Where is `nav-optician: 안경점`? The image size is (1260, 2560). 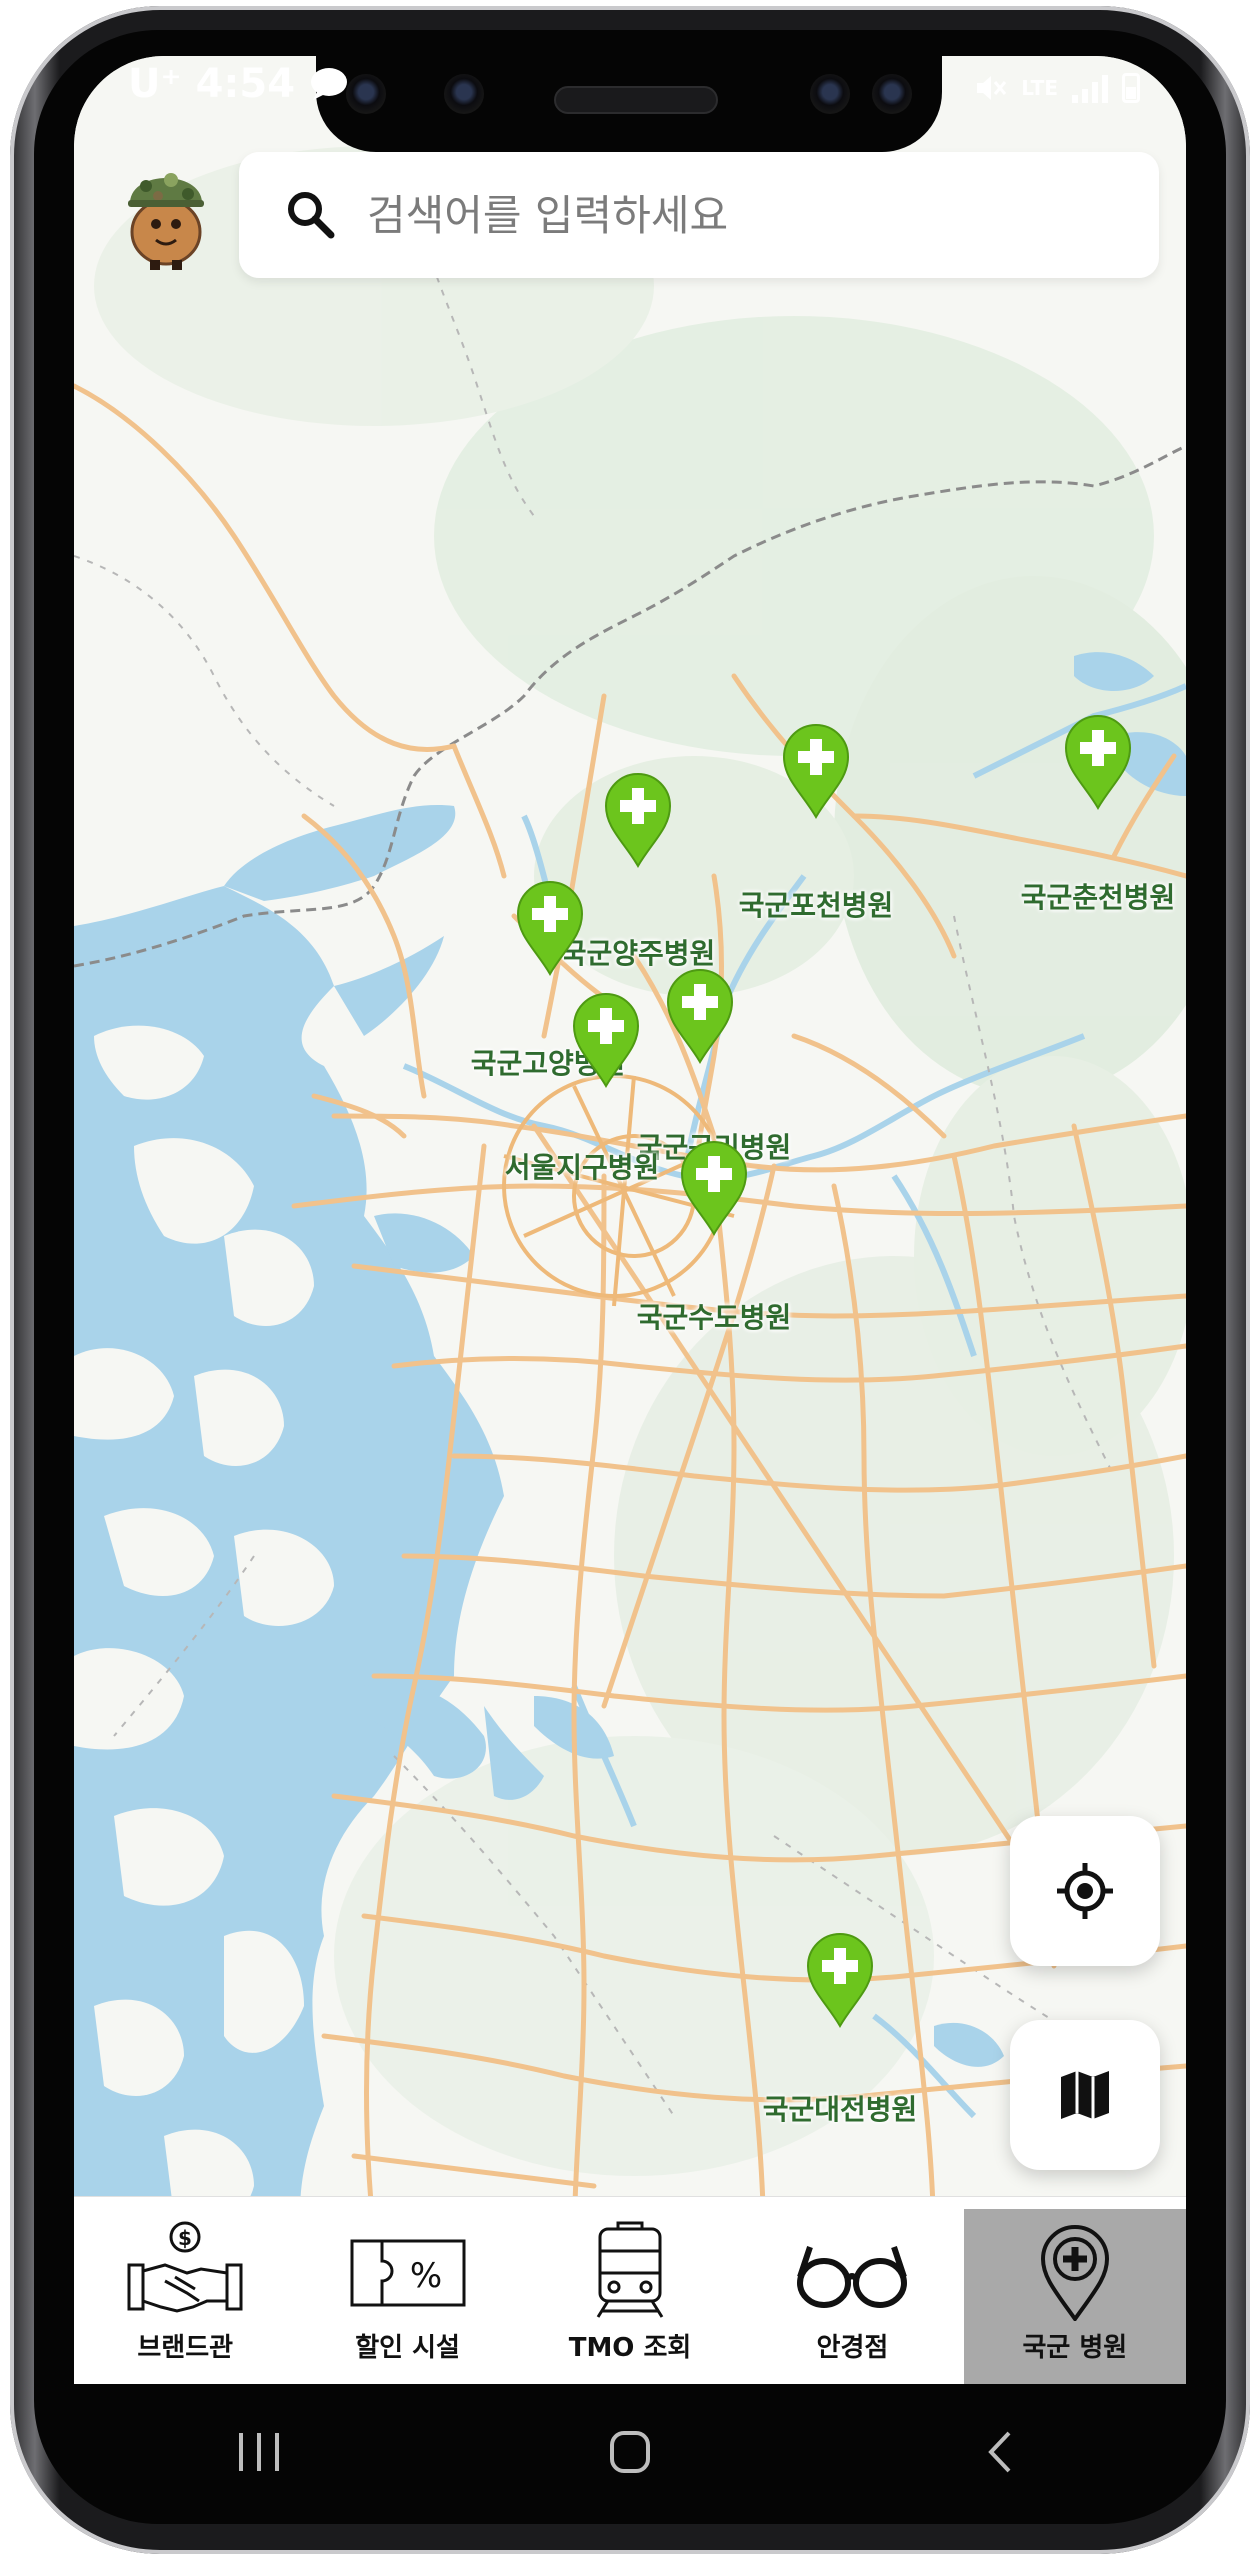
nav-optician: 안경점 is located at coordinates (852, 2290).